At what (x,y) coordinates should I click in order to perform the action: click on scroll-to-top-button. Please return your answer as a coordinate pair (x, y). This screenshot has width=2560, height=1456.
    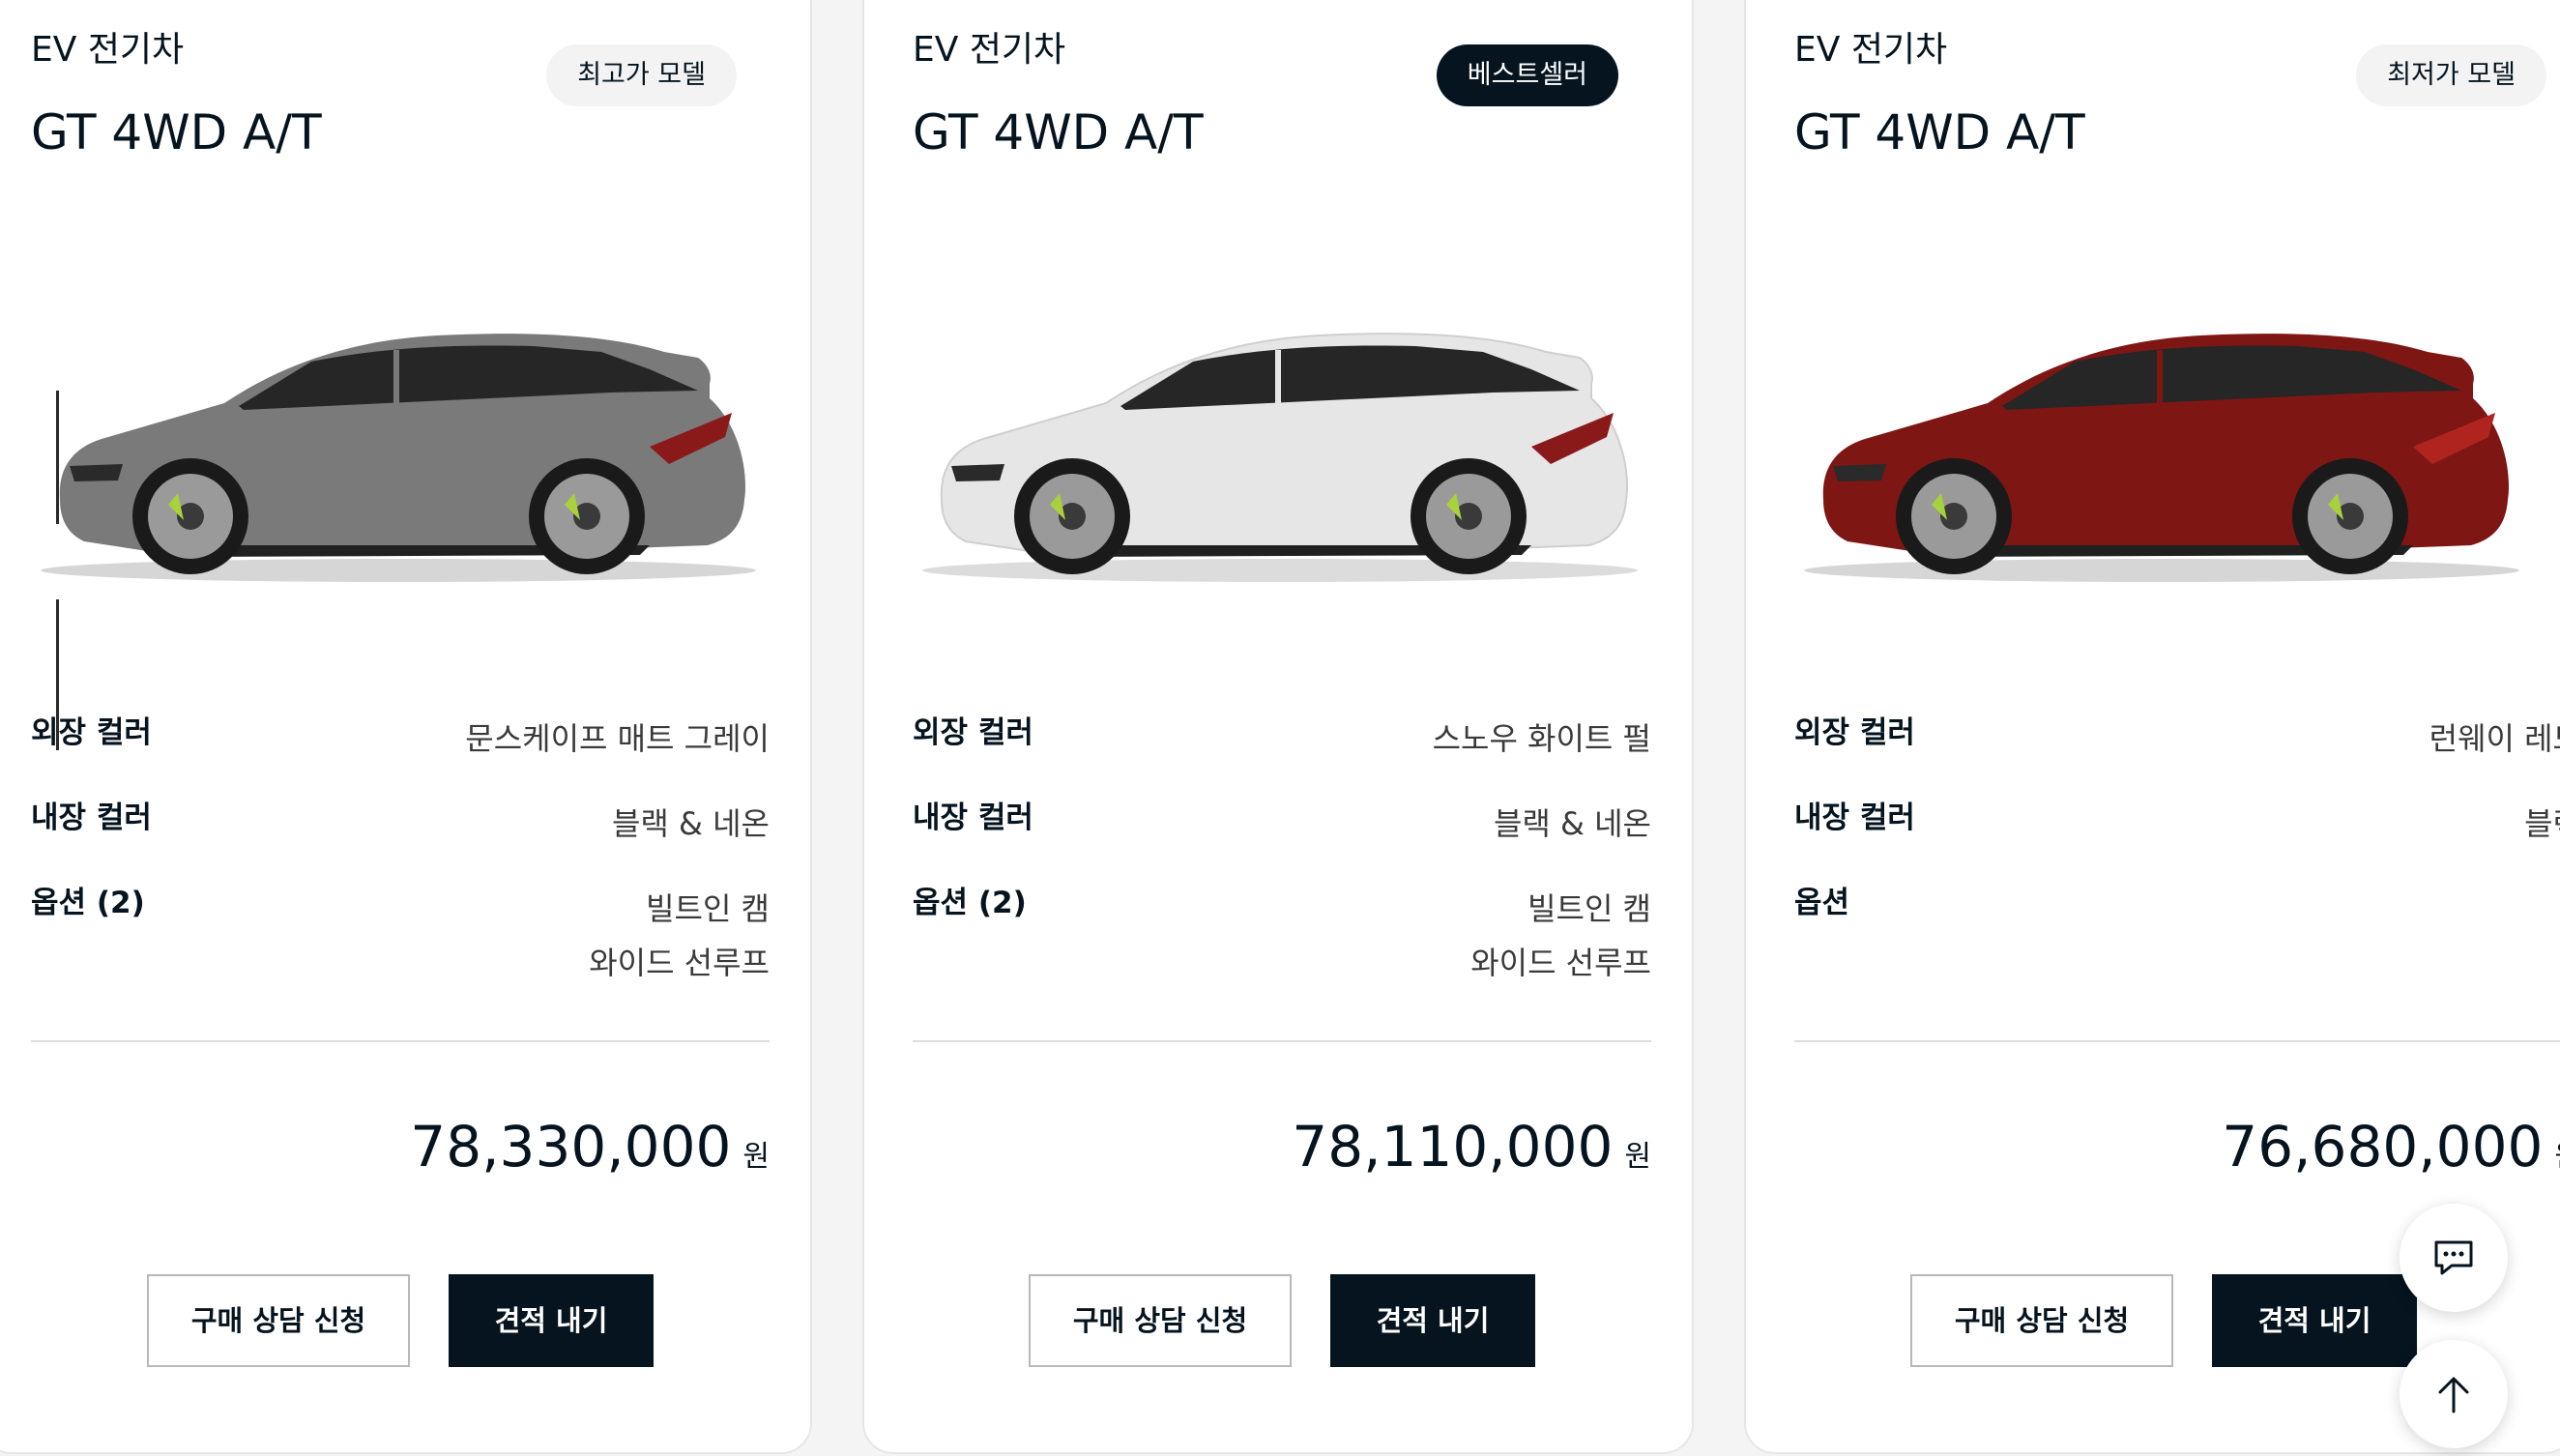
    Looking at the image, I should click on (2454, 1394).